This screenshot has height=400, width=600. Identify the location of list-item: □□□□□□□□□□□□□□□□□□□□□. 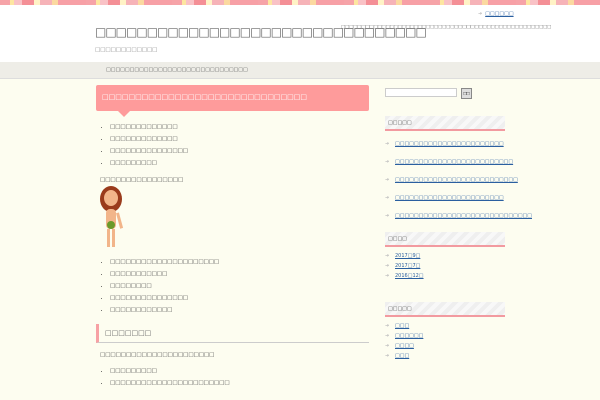
(239, 262).